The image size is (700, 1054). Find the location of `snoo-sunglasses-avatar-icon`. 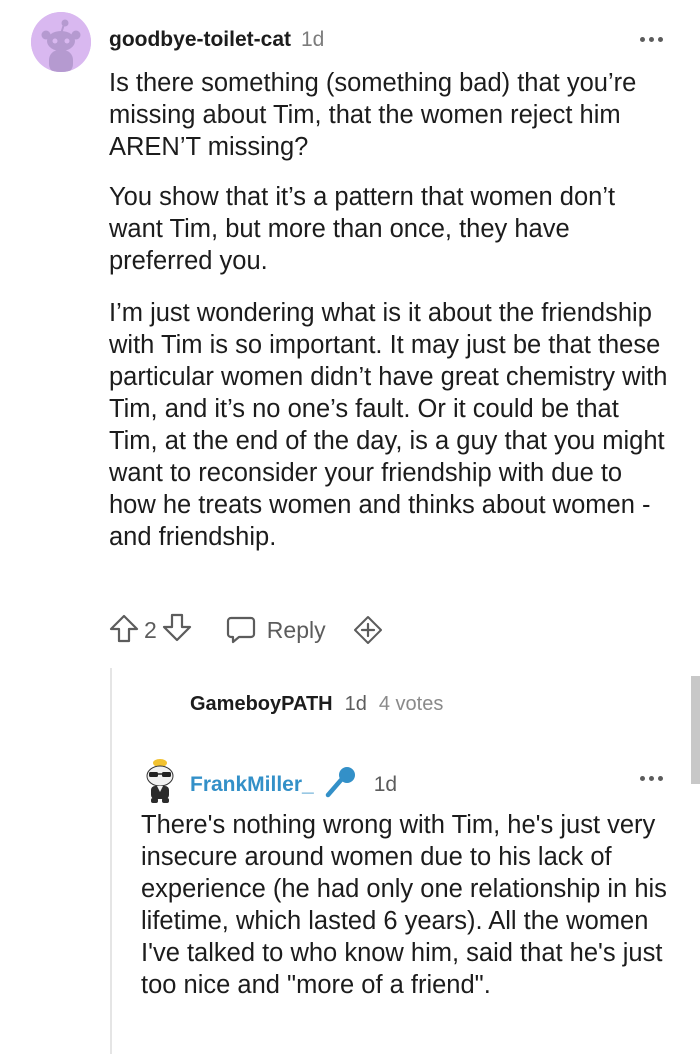

snoo-sunglasses-avatar-icon is located at coordinates (160, 781).